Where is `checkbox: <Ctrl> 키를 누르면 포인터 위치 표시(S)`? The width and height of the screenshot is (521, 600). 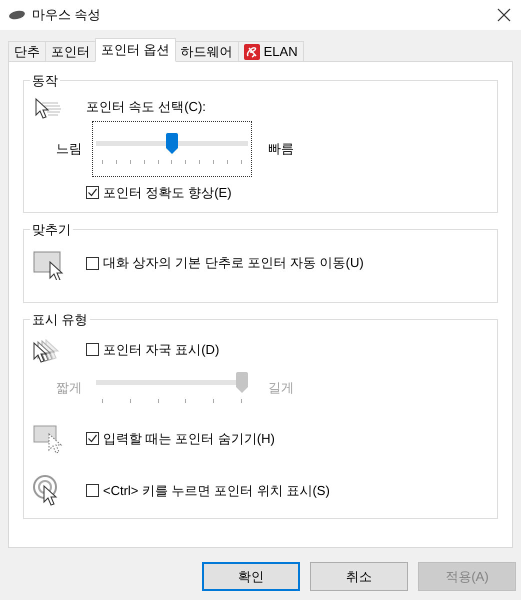
checkbox: <Ctrl> 키를 누르면 포인터 위치 표시(S) is located at coordinates (208, 490).